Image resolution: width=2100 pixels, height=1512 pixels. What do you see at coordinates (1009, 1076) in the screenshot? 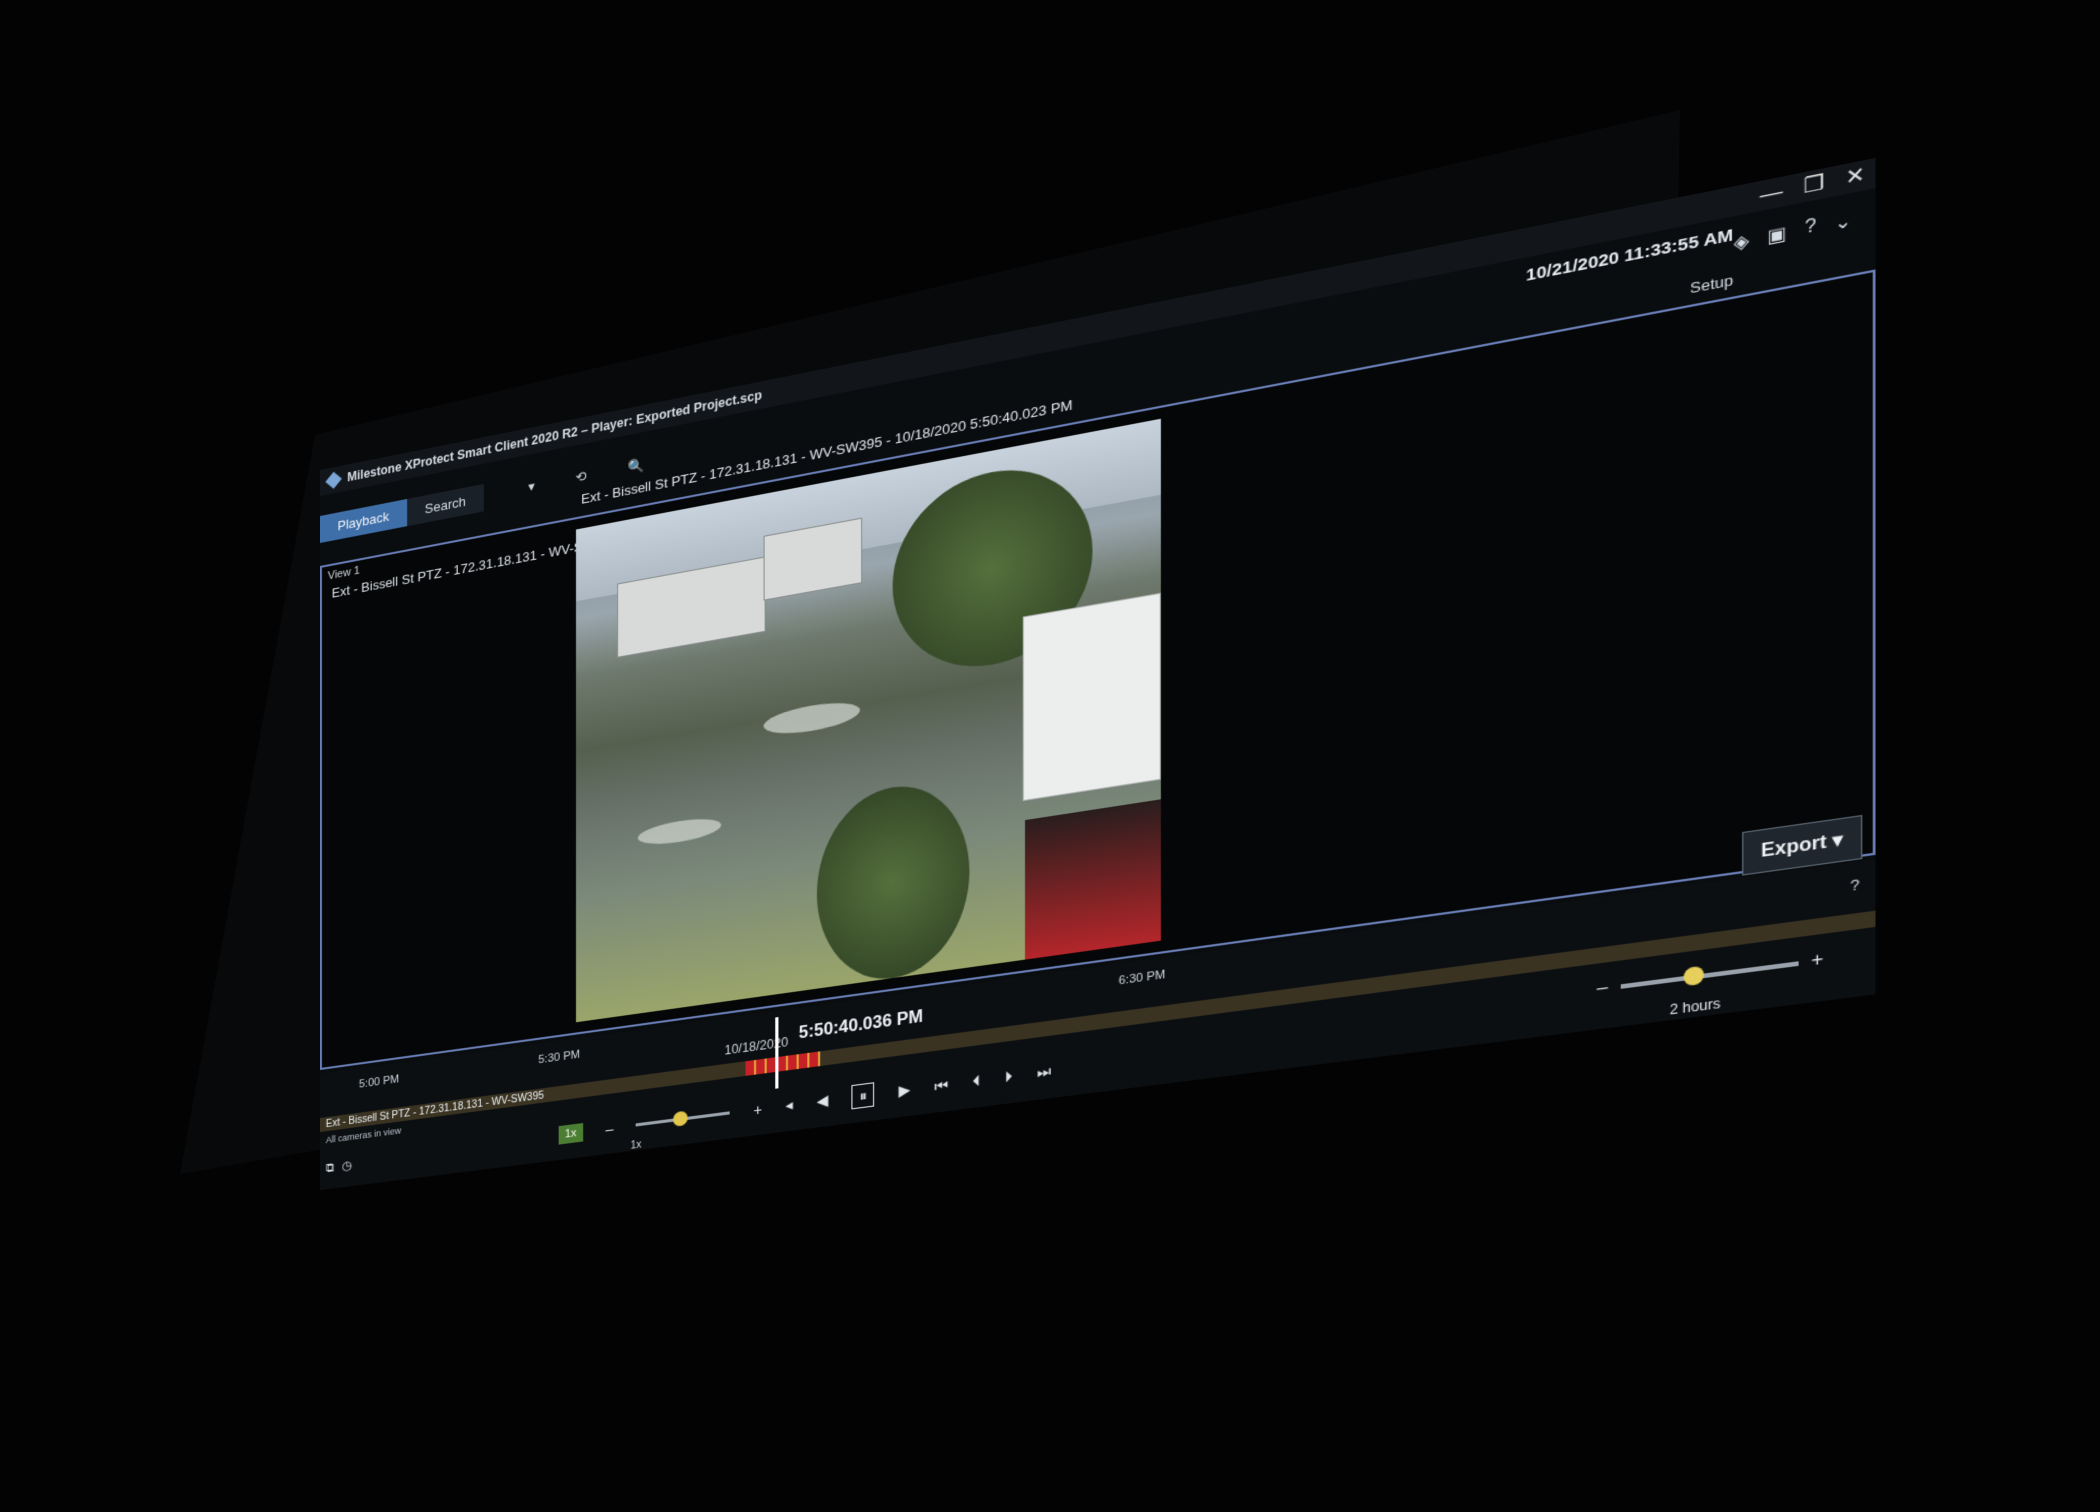
I see `next-frame-icon: ⏵` at bounding box center [1009, 1076].